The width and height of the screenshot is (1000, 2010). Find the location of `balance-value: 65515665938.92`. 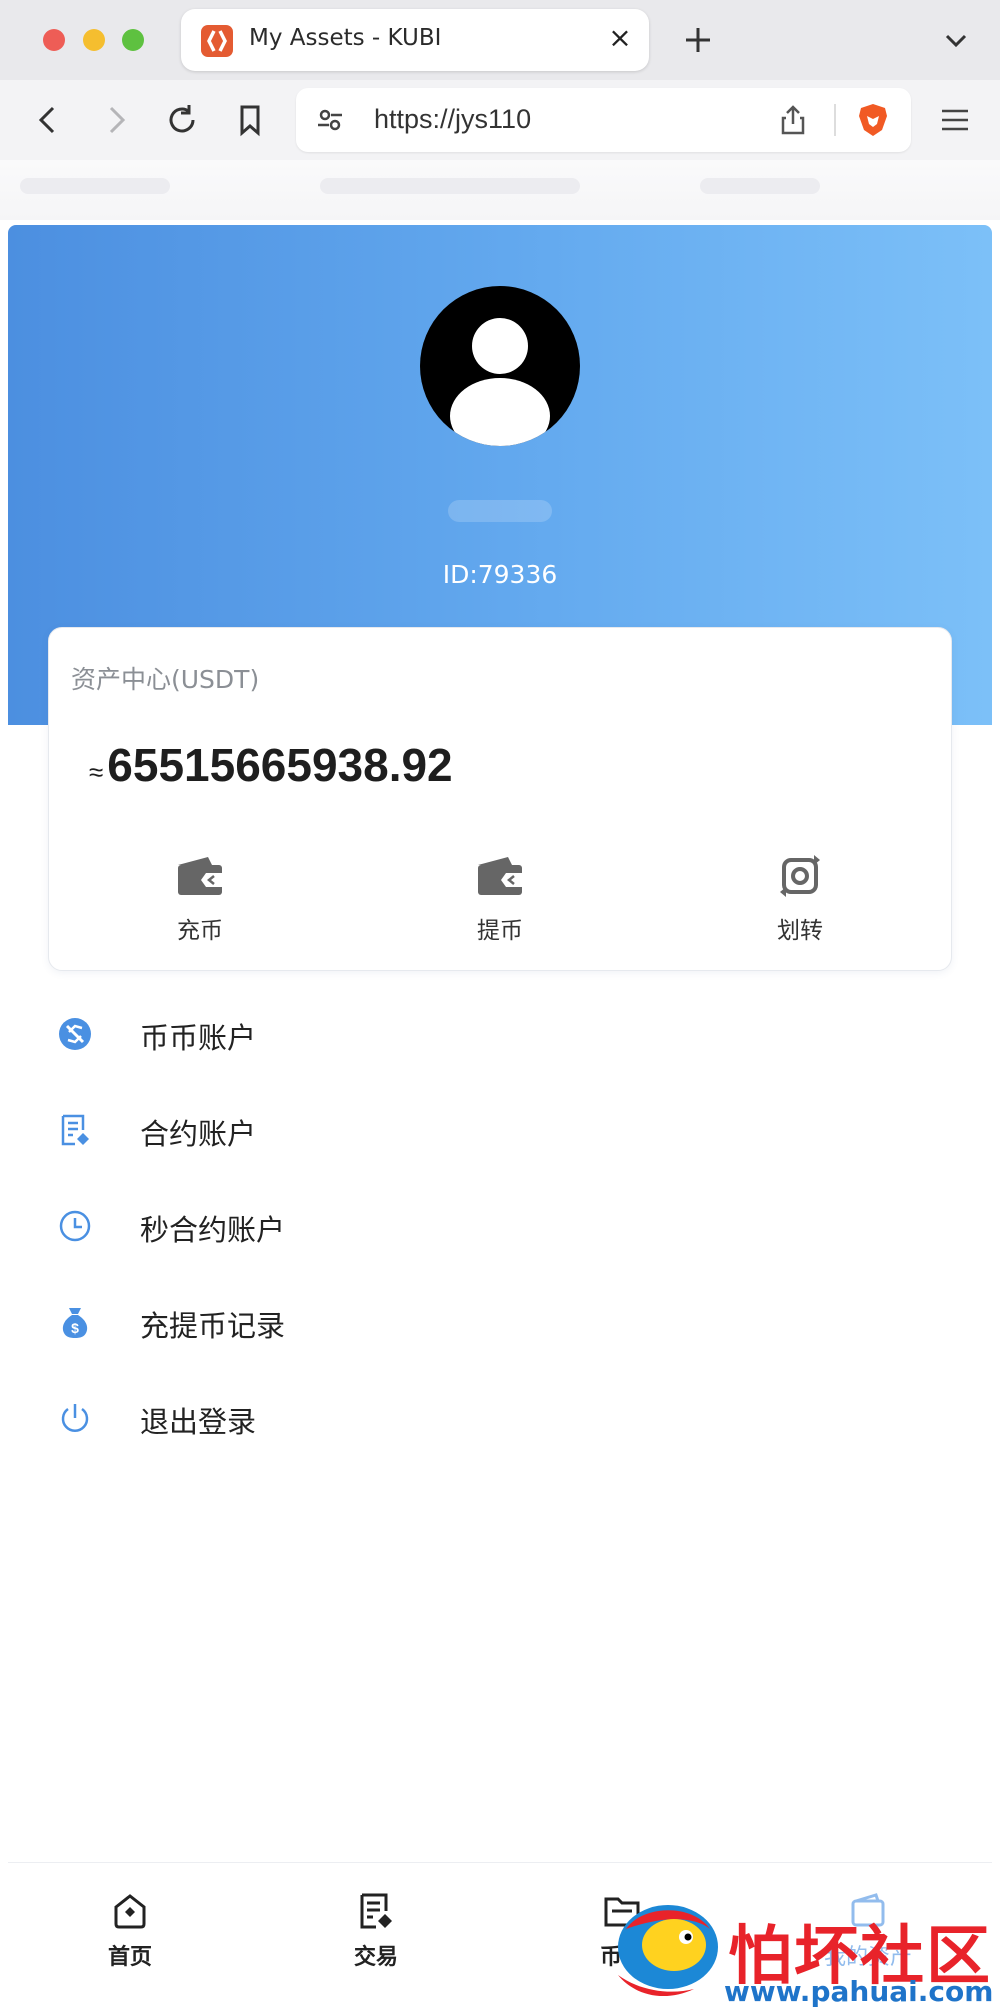

balance-value: 65515665938.92 is located at coordinates (280, 765).